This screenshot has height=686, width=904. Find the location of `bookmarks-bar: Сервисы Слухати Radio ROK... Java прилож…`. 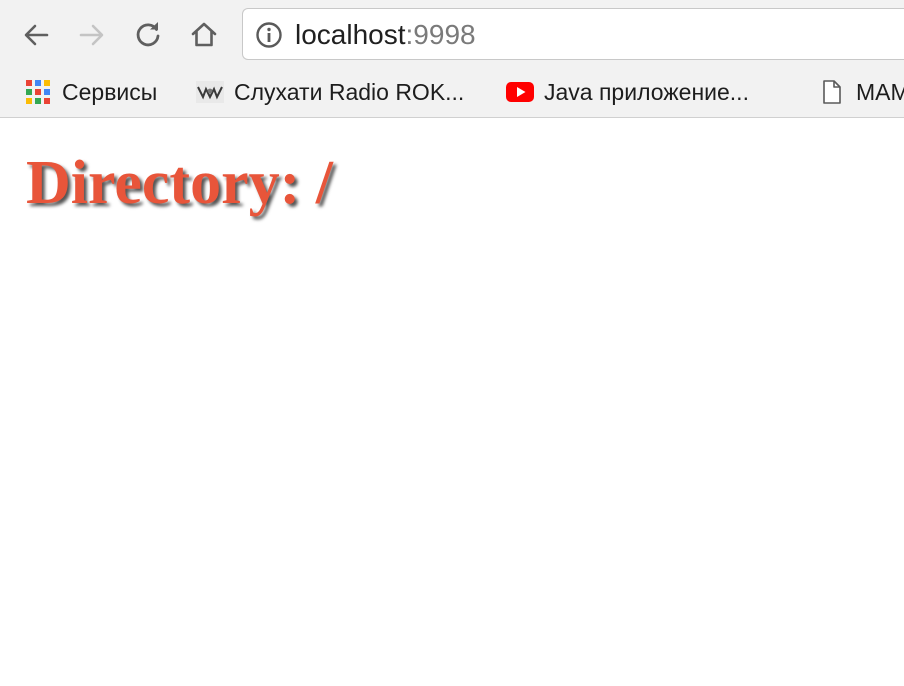

bookmarks-bar: Сервисы Слухати Radio ROK... Java прилож… is located at coordinates (452, 93).